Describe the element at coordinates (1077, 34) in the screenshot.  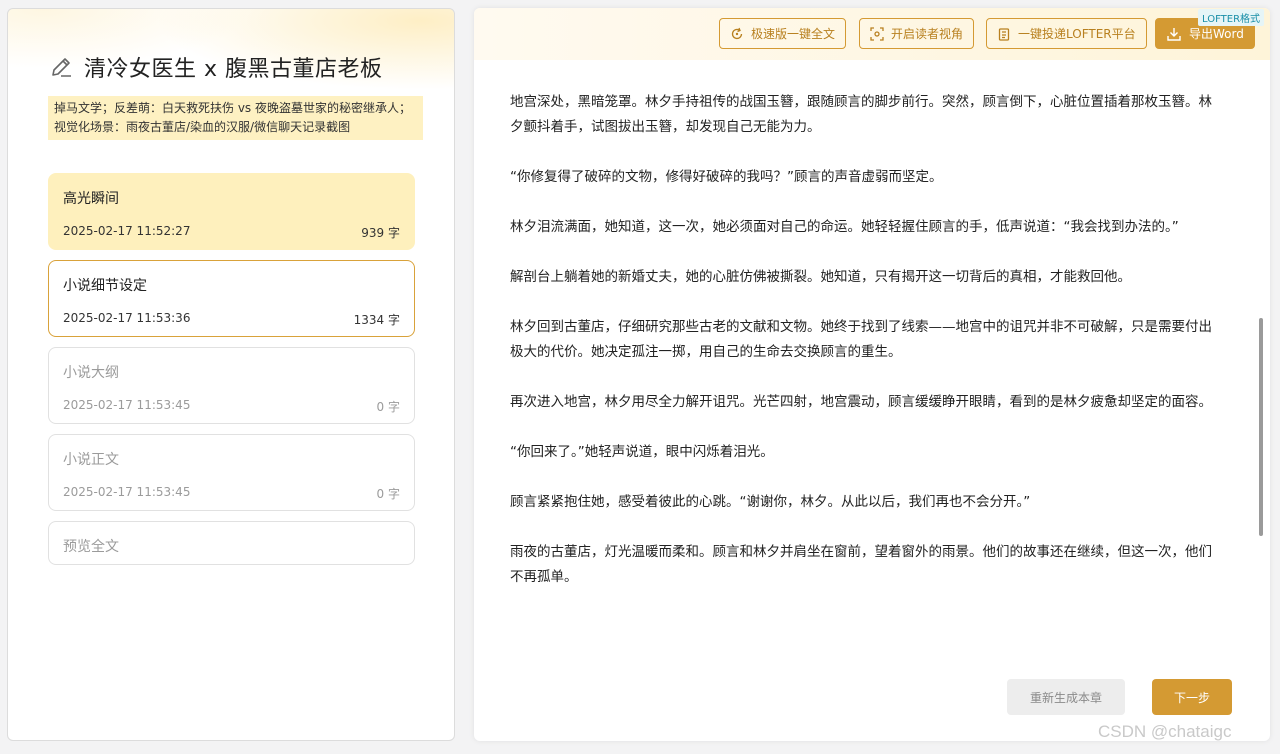
I see `deliver-lofter-label: 一键投递LOFTER平台` at that location.